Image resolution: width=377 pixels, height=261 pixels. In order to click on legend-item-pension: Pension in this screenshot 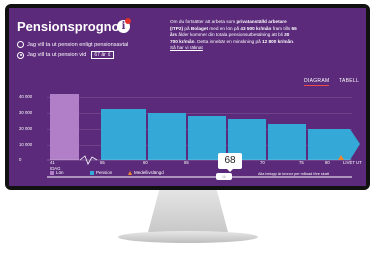, I will do `click(101, 172)`.